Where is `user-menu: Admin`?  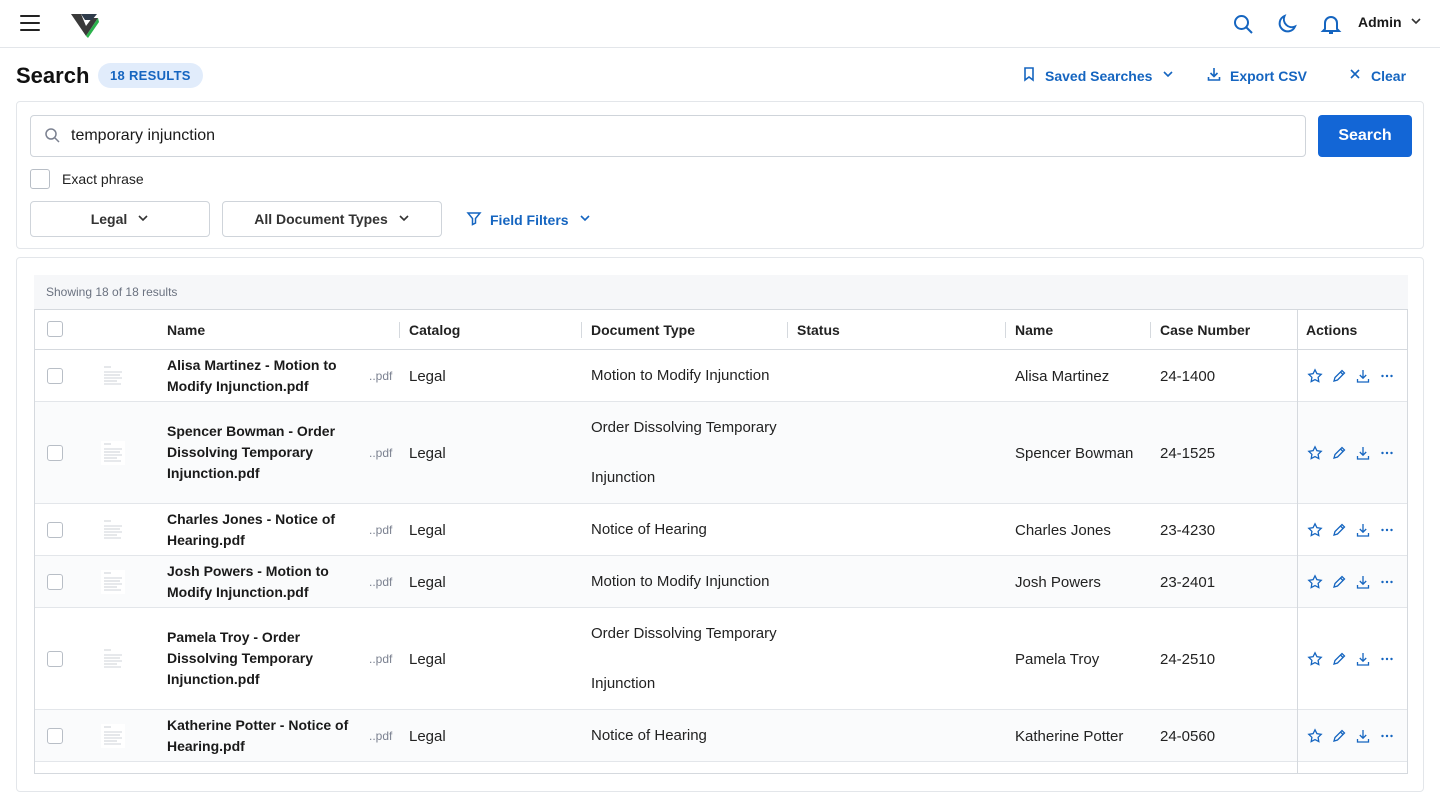 user-menu: Admin is located at coordinates (1390, 22).